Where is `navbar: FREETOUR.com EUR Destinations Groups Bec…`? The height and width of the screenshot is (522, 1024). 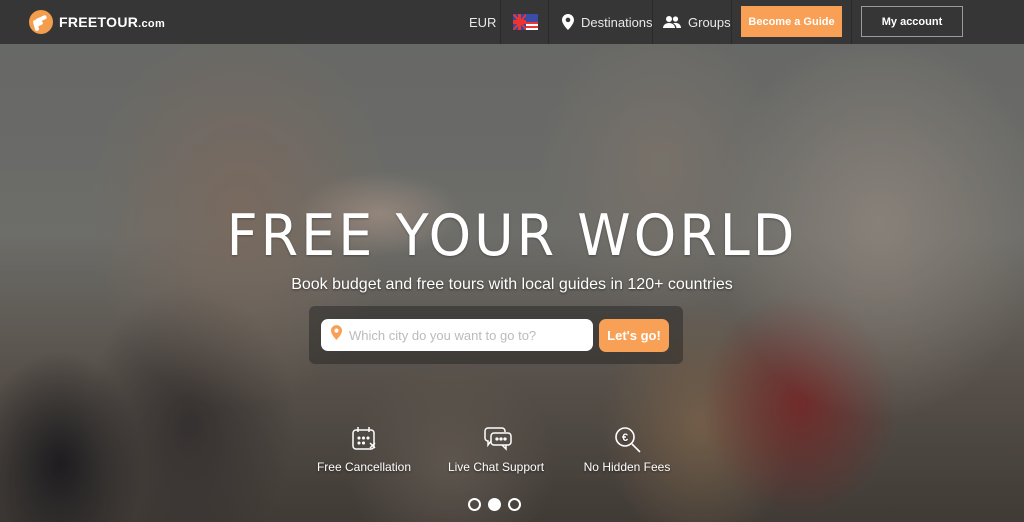 navbar: FREETOUR.com EUR Destinations Groups Bec… is located at coordinates (512, 22).